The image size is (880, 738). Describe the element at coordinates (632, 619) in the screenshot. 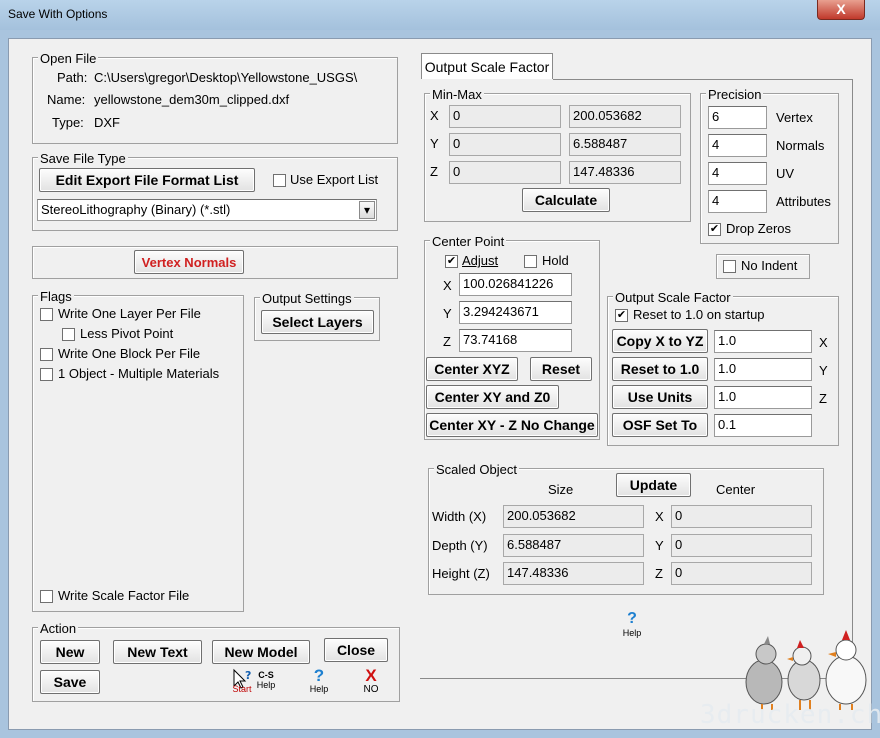

I see `tab-help-question-icon: ?` at that location.